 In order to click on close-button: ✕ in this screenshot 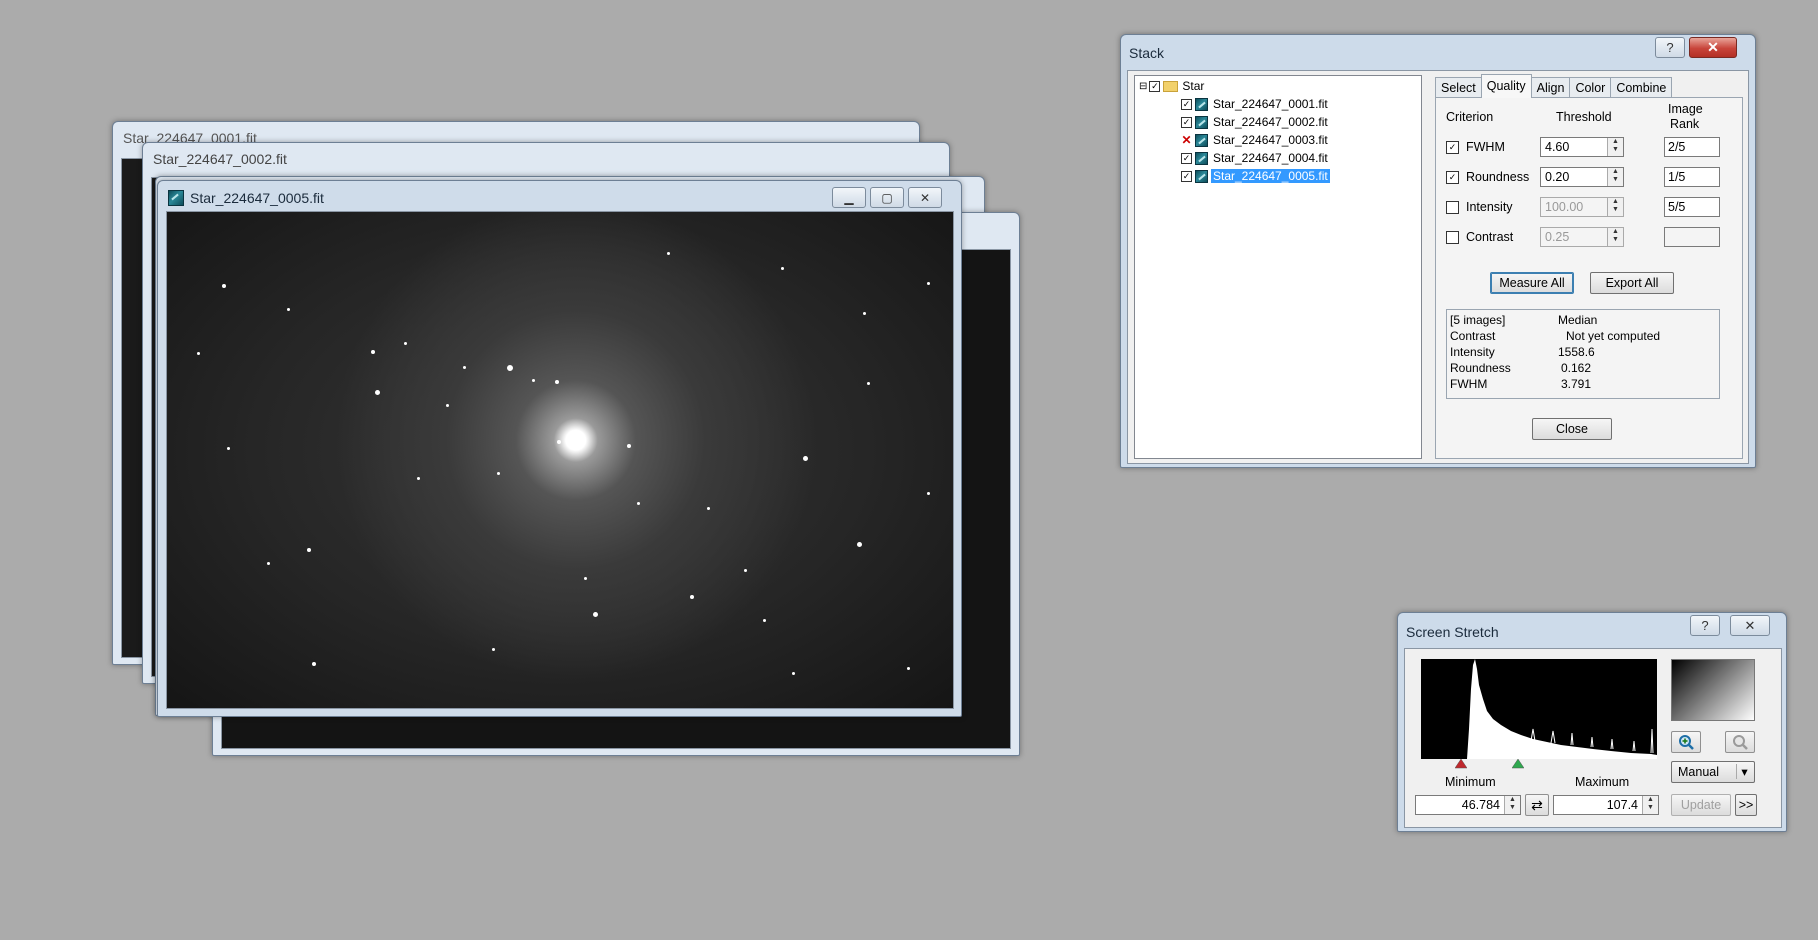, I will do `click(925, 197)`.